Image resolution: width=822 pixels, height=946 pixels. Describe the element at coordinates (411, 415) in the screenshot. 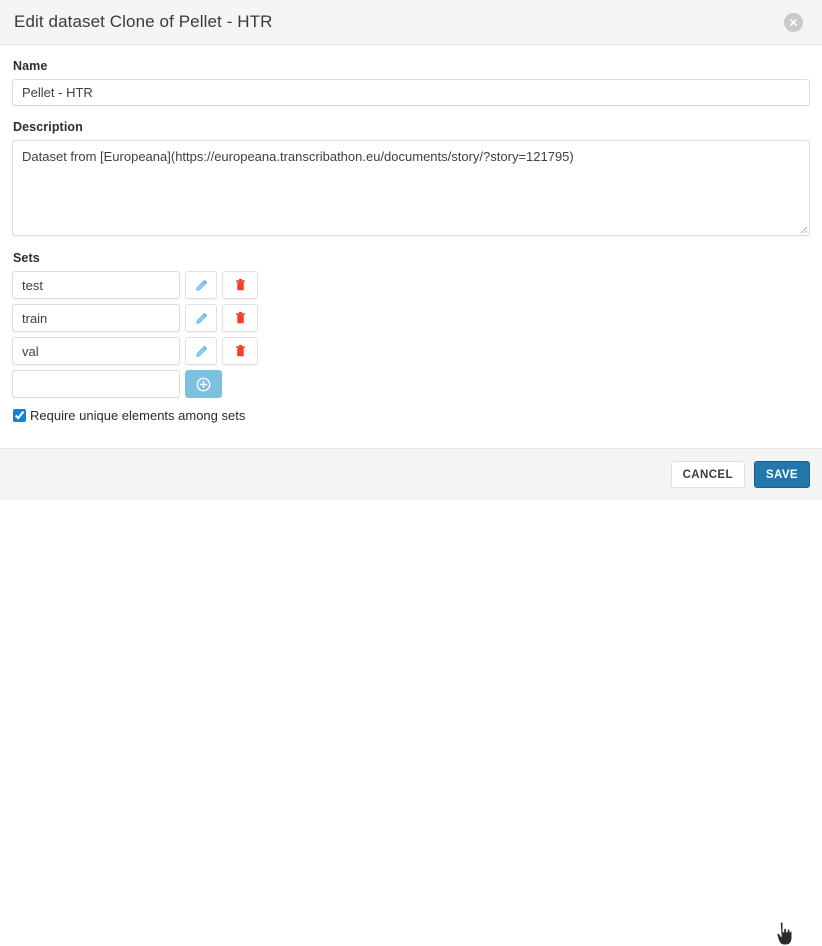

I see `unique-elements-row: Require unique elements among sets` at that location.